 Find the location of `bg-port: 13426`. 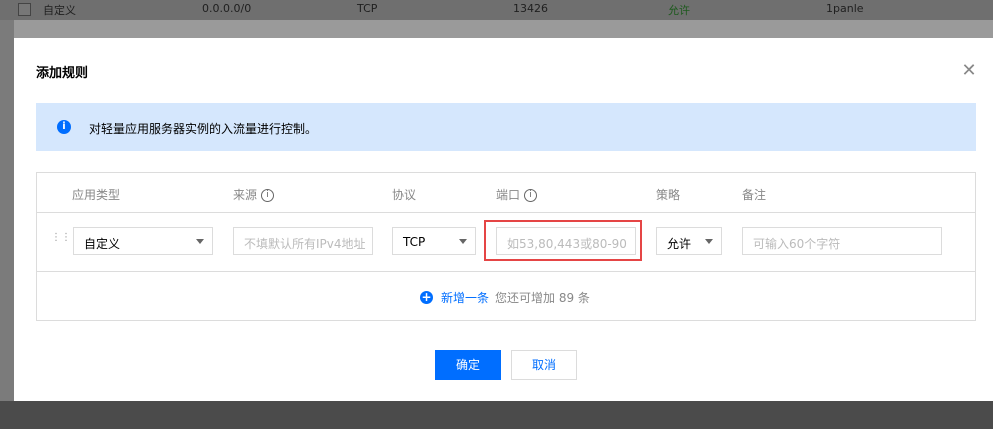

bg-port: 13426 is located at coordinates (530, 8).